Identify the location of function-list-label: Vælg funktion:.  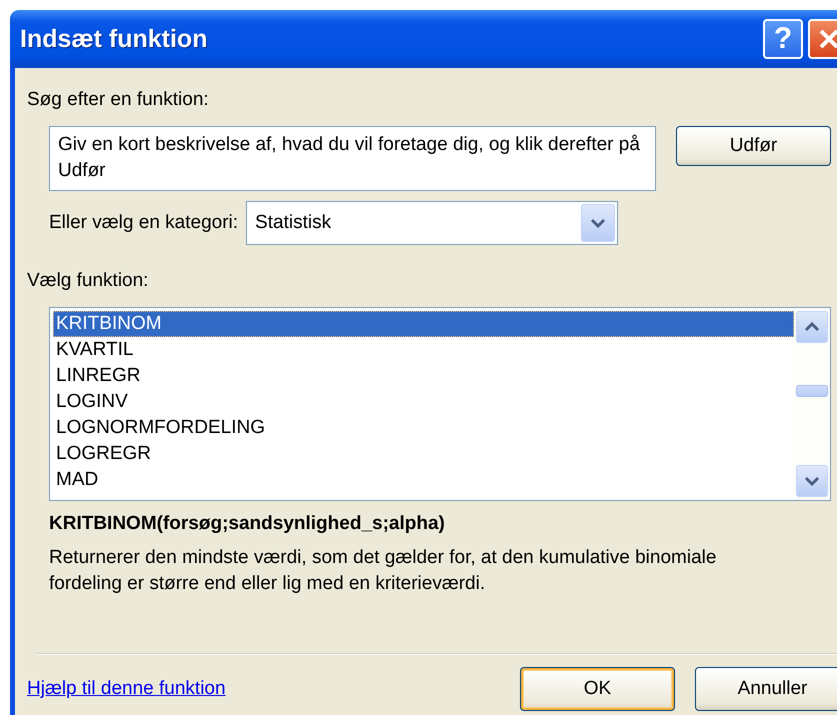
(88, 281).